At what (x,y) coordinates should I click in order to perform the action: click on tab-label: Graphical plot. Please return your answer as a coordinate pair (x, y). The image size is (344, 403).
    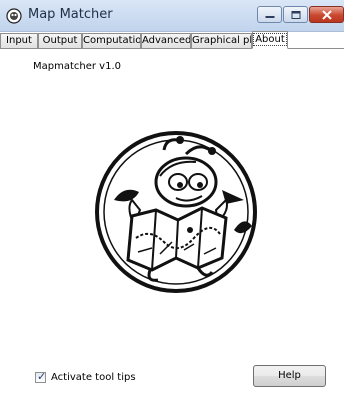
    Looking at the image, I should click on (222, 40).